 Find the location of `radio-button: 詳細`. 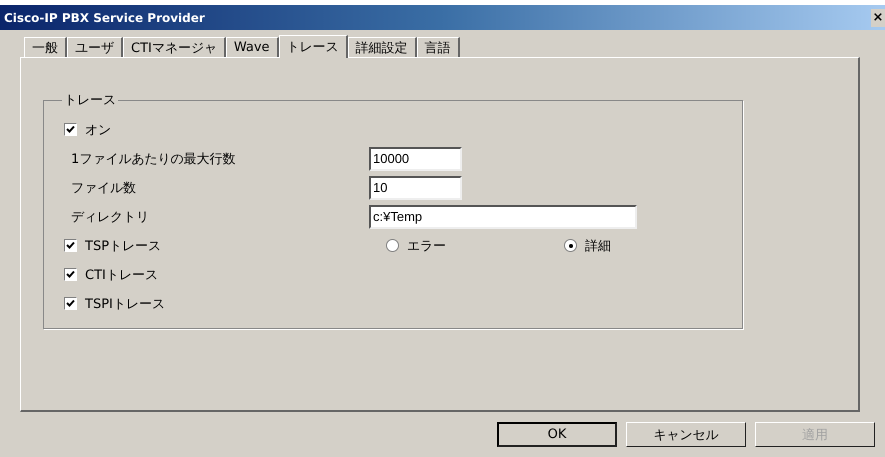

radio-button: 詳細 is located at coordinates (653, 245).